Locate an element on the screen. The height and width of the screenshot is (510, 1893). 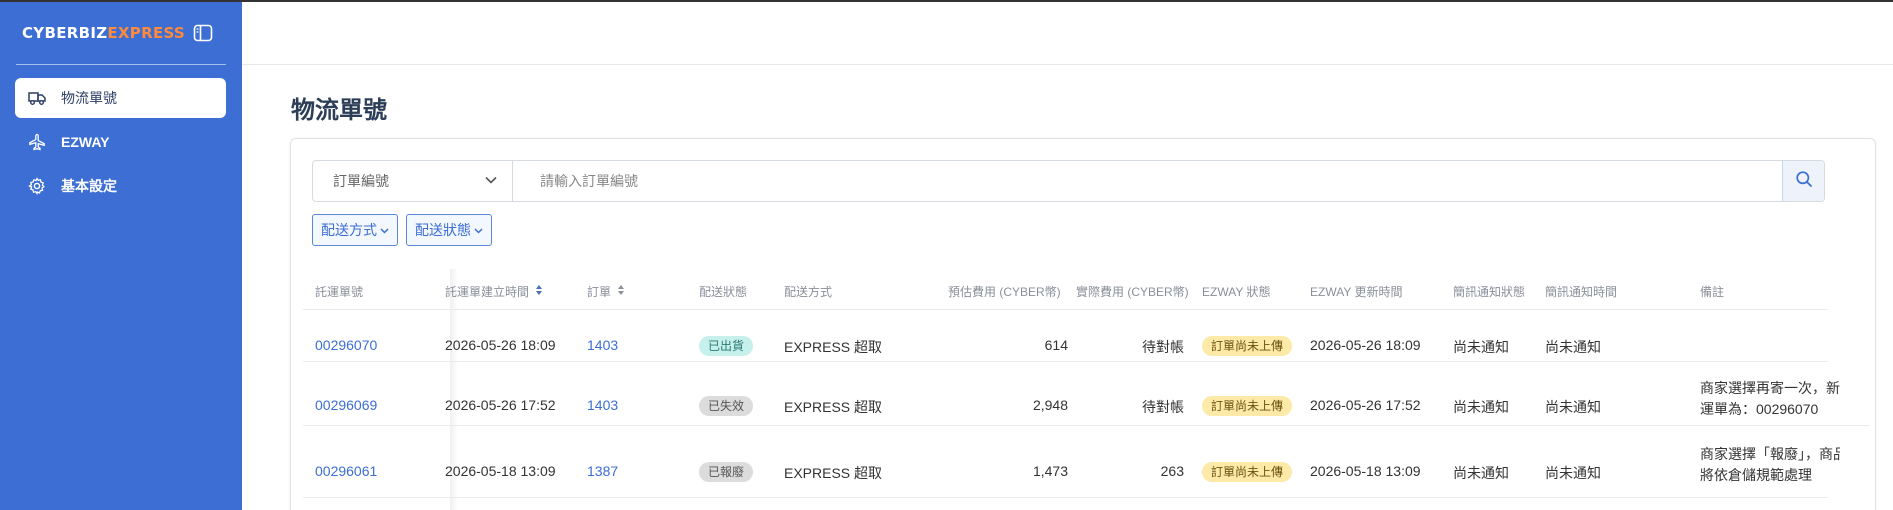
search-input is located at coordinates (1147, 181).